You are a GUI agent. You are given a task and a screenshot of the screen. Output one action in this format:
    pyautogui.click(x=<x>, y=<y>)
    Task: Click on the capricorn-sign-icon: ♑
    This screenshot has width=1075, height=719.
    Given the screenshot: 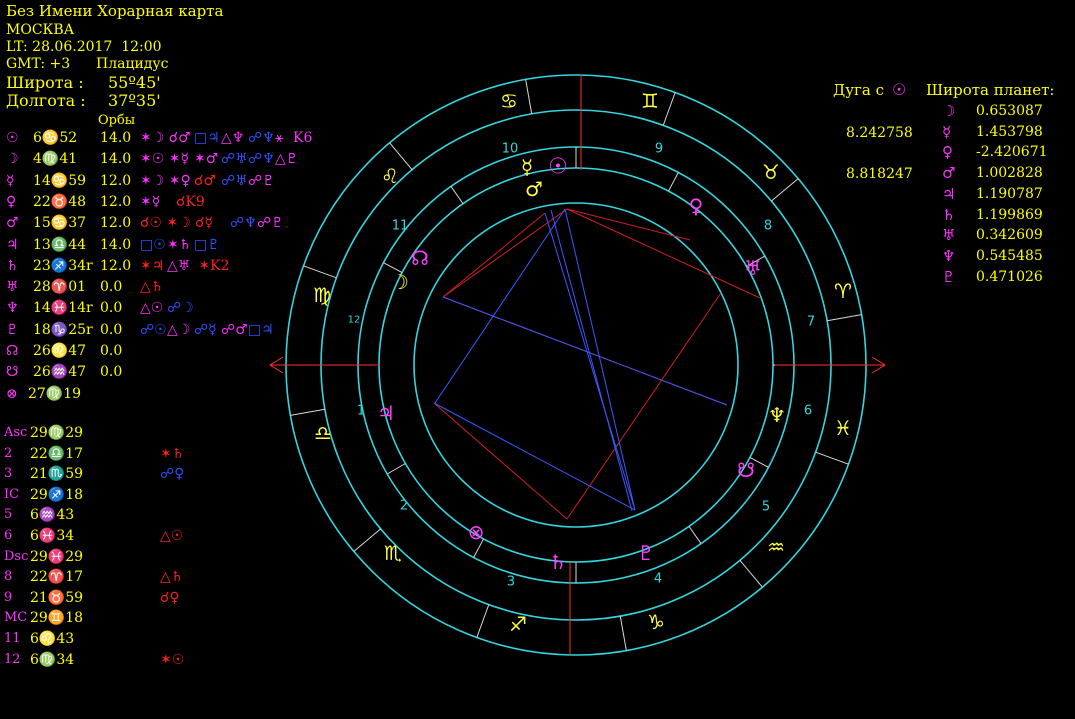 What is the action you would take?
    pyautogui.click(x=656, y=622)
    